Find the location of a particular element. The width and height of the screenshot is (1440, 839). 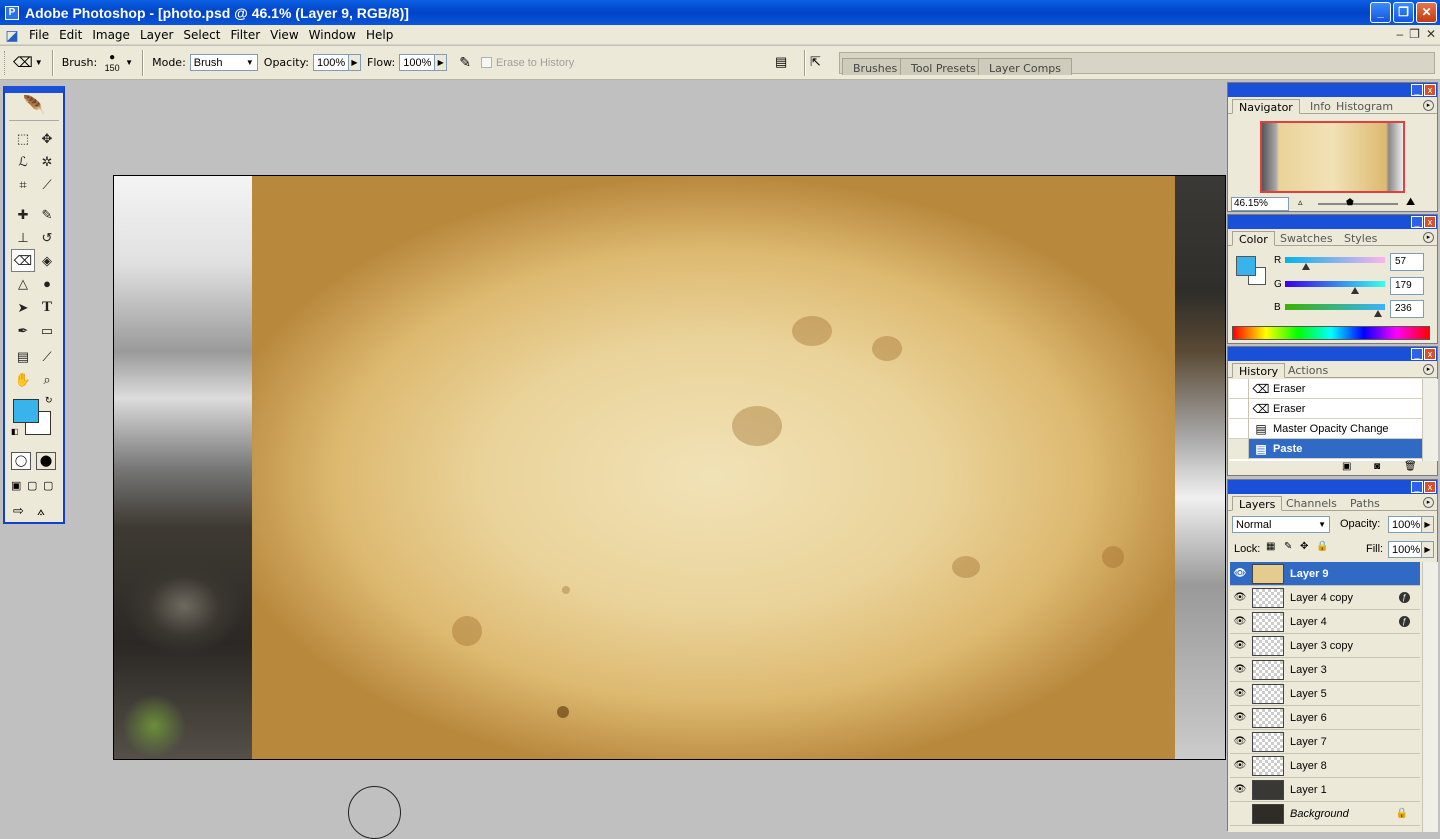

eraser-tool-icon: ⌫ is located at coordinates (23, 260).